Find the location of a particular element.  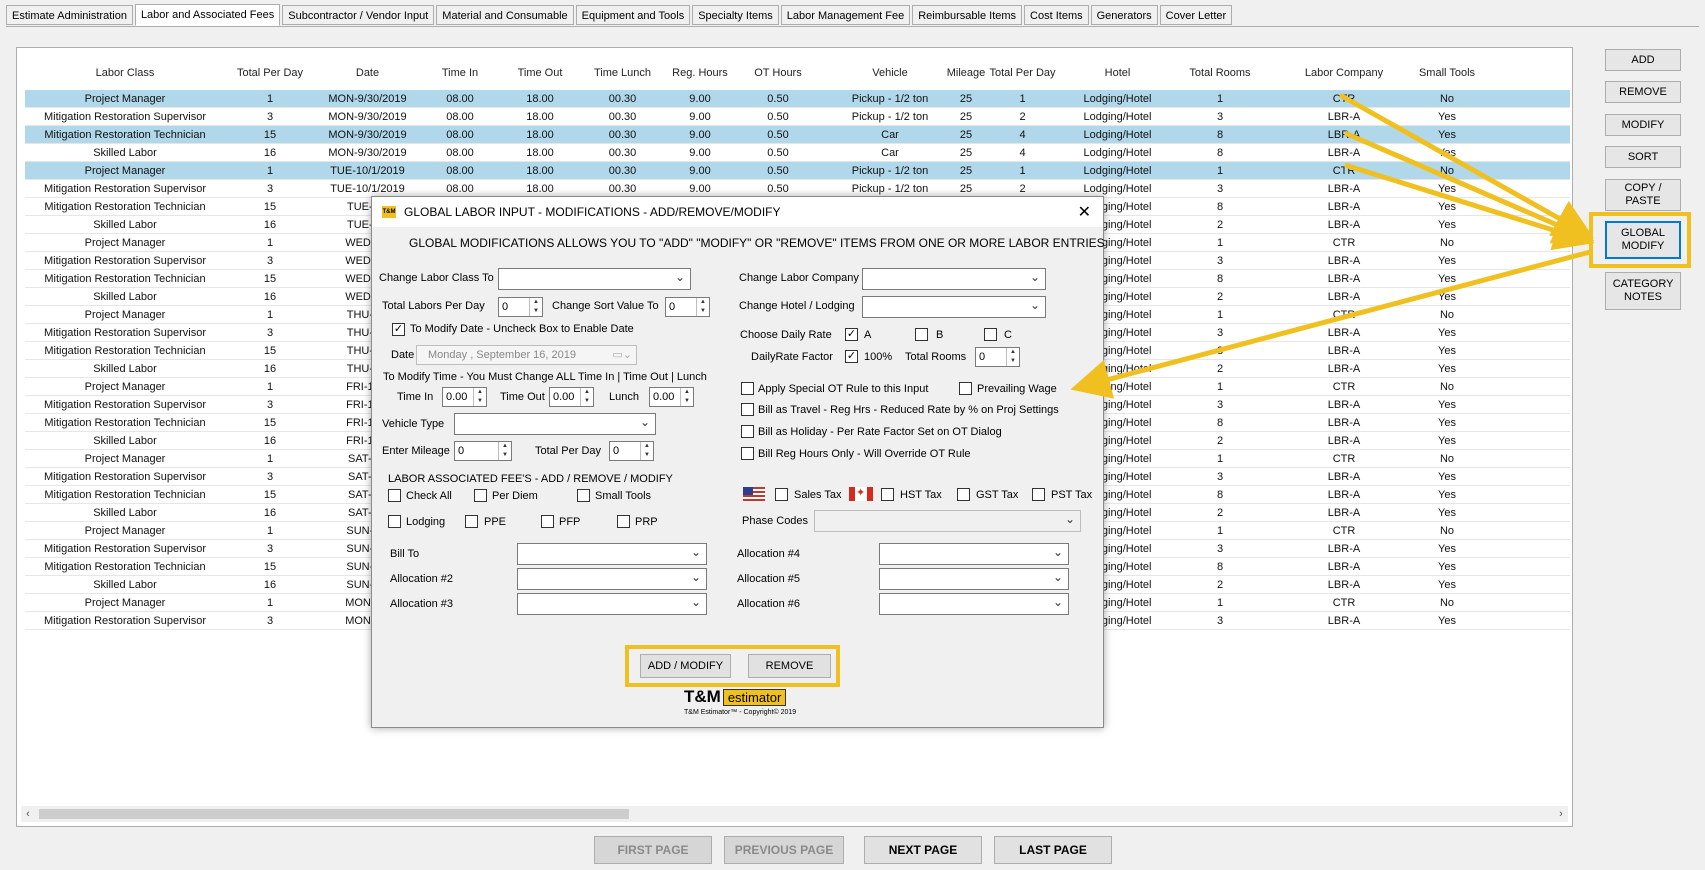

tab-reimbursable-items: Reimbursable Items is located at coordinates (967, 15).